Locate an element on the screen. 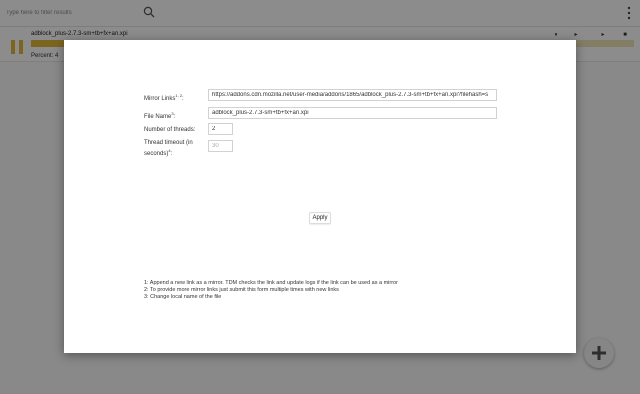 This screenshot has height=394, width=640. thread-timeout-footnote: 4 is located at coordinates (169, 150).